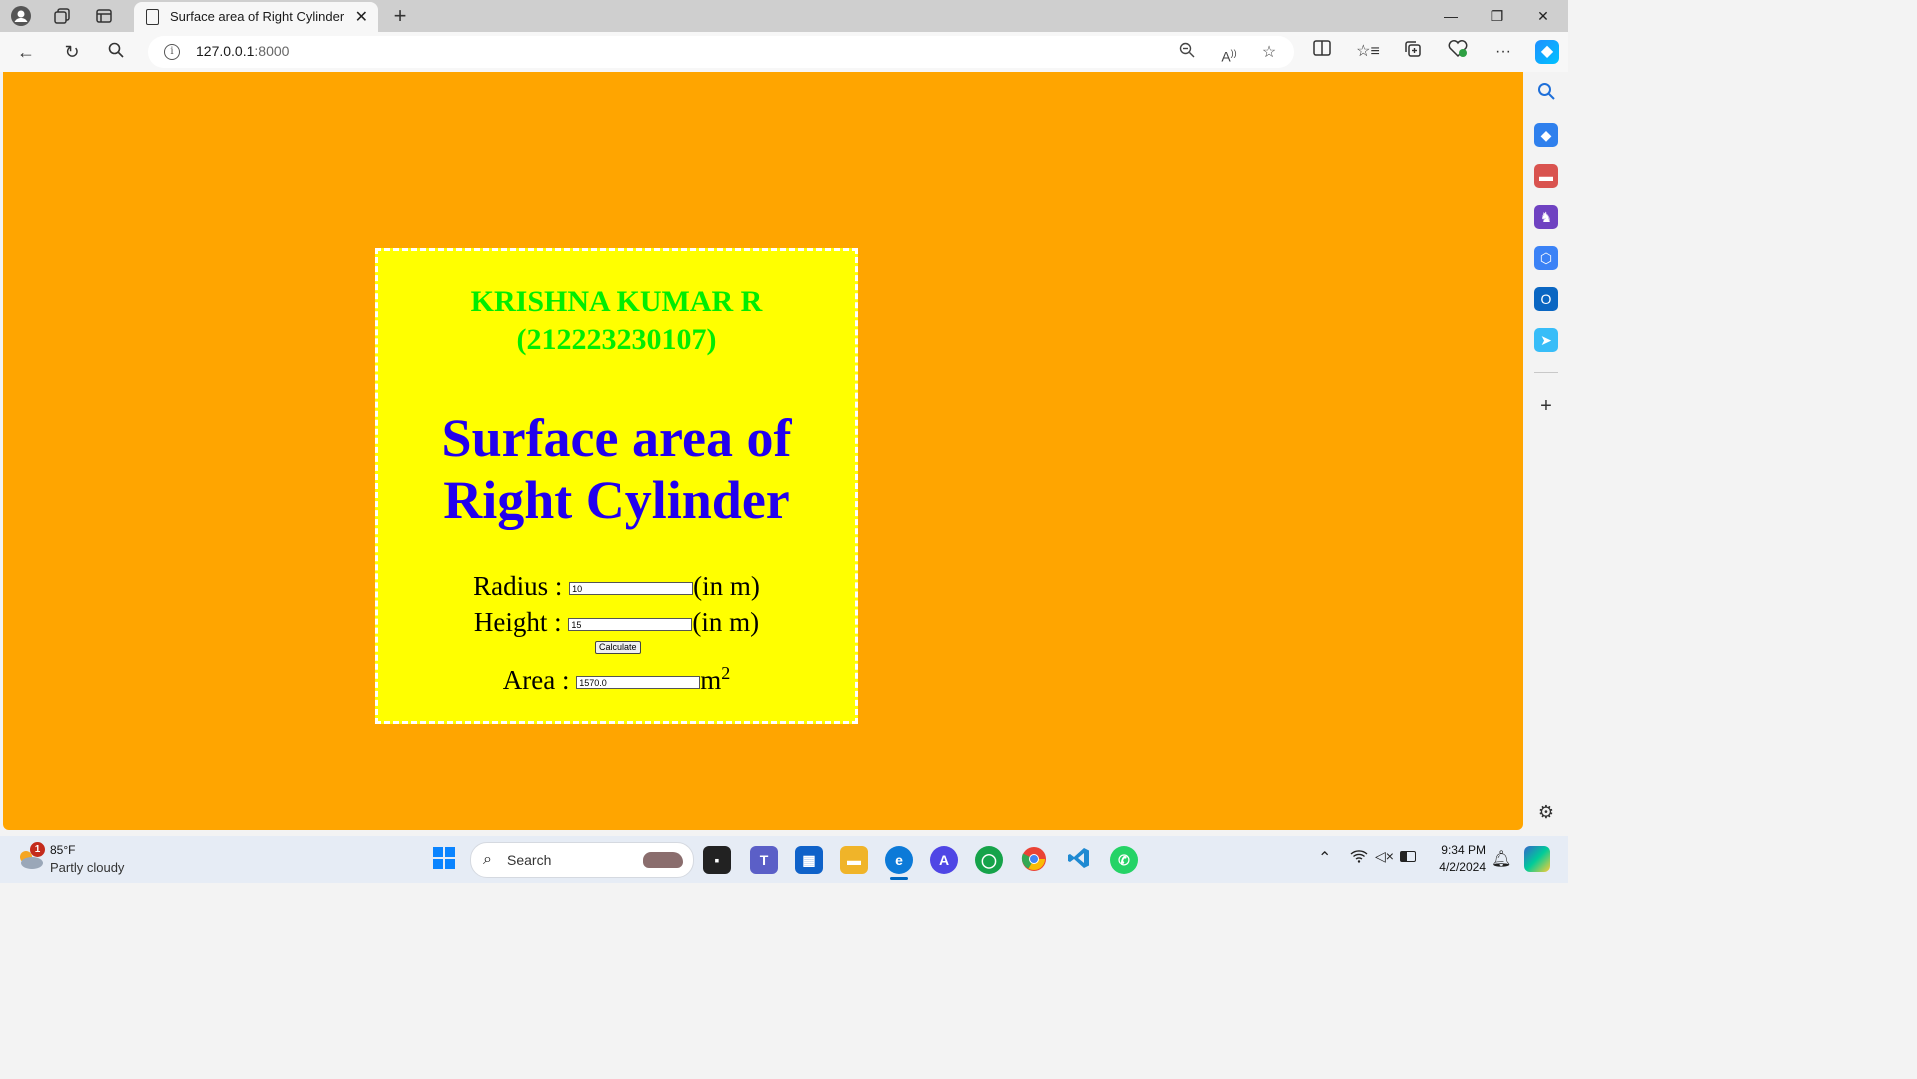 The image size is (1917, 1079). What do you see at coordinates (1537, 859) in the screenshot?
I see `copilot-preview-icon` at bounding box center [1537, 859].